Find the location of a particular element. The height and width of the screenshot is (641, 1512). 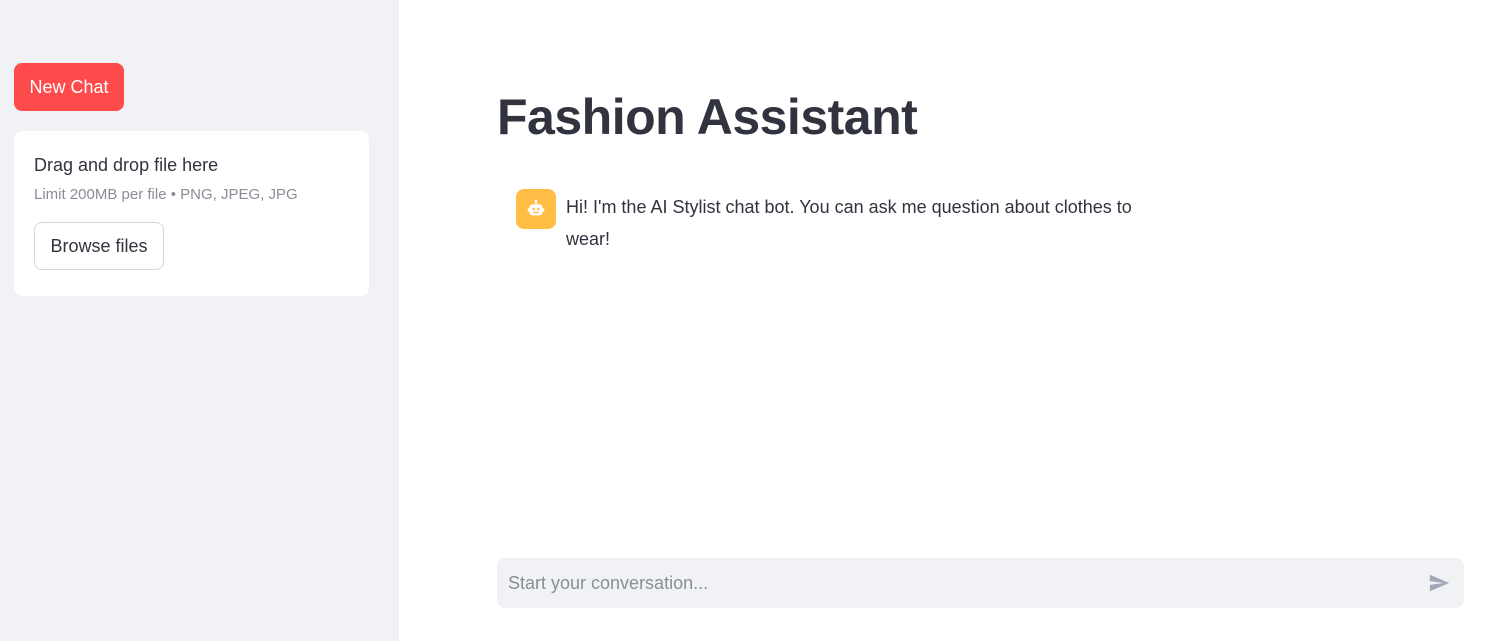

chat-input-container is located at coordinates (980, 583).